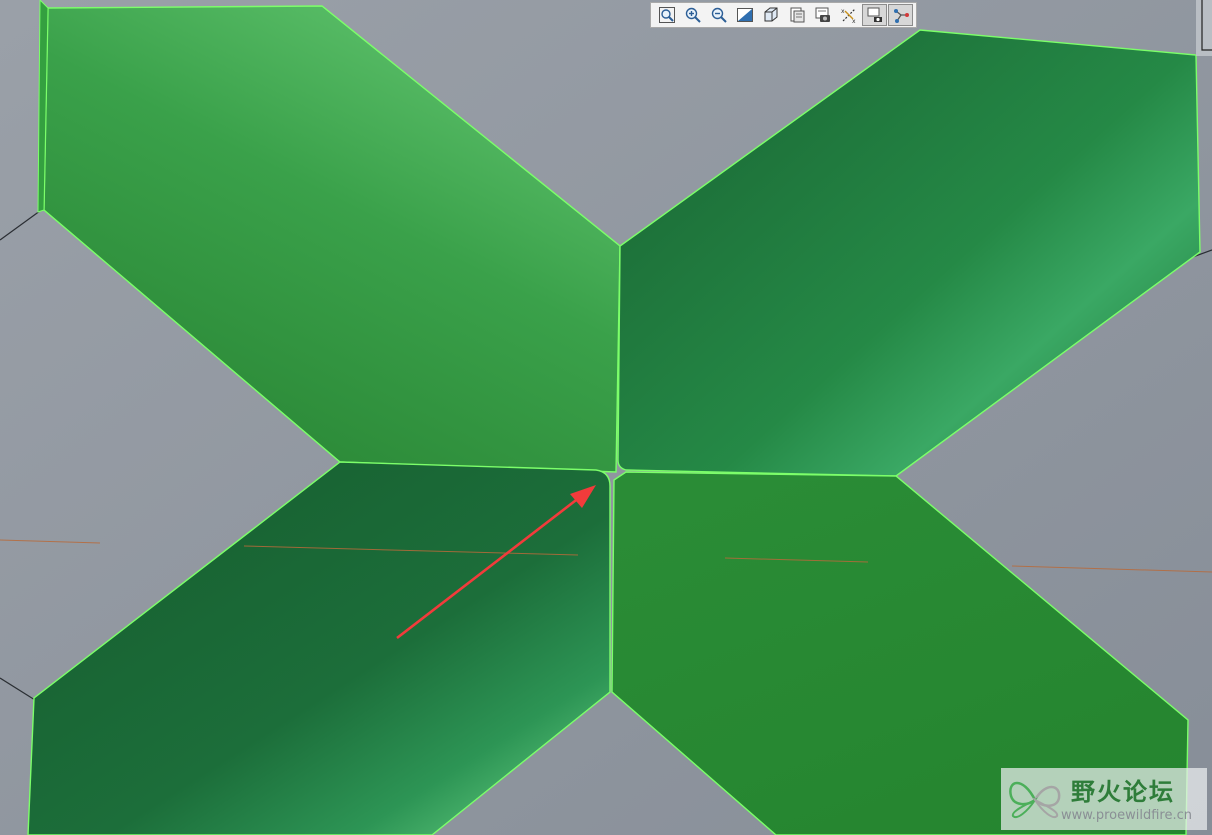 This screenshot has height=835, width=1212. I want to click on orient-view-button, so click(770, 15).